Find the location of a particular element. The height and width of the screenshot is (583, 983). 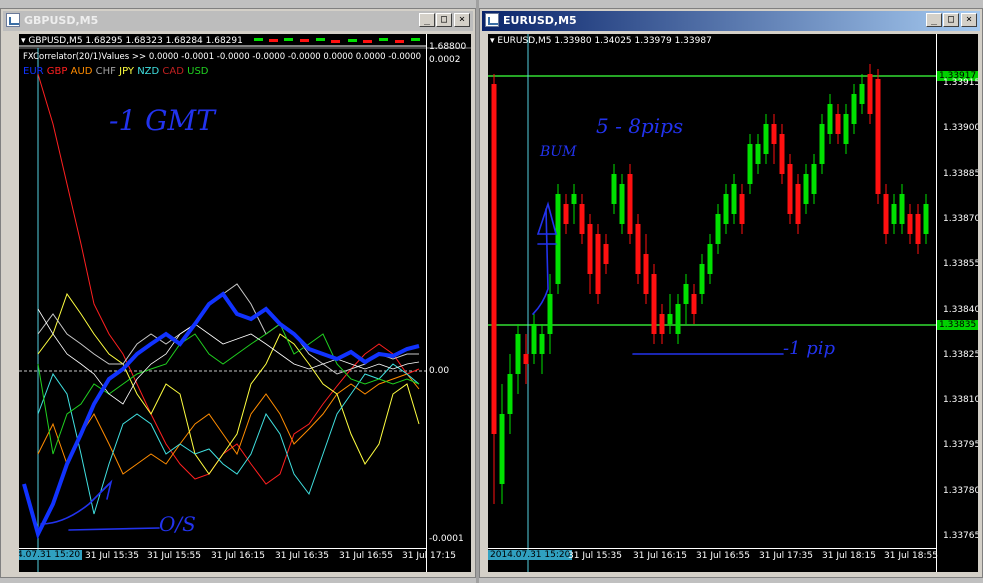

time-label: 31 Jul 18:55 is located at coordinates (911, 556).